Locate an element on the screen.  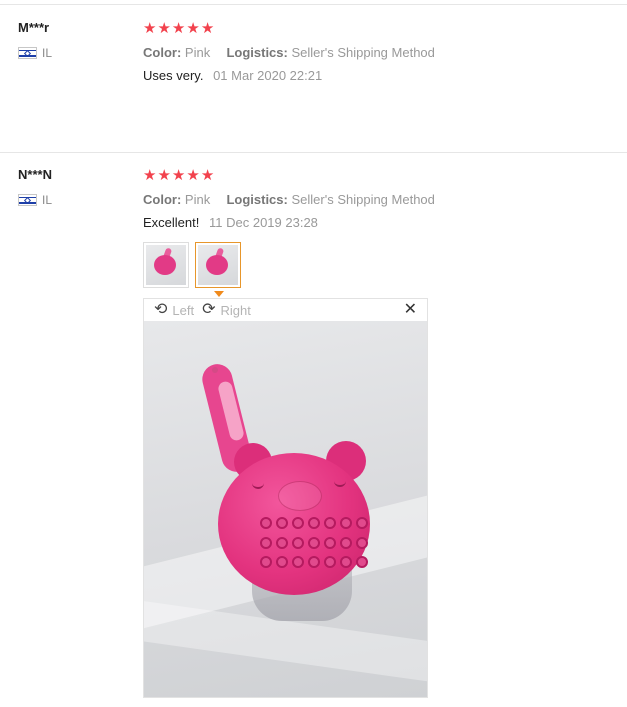
reviewer-info: N***N IL is located at coordinates (35, 187).